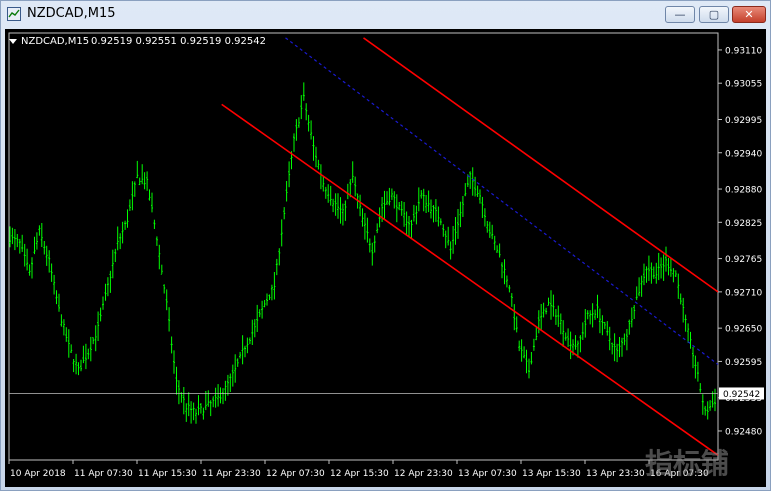 The image size is (771, 491). Describe the element at coordinates (743, 154) in the screenshot. I see `y-tick-label: 0.92940` at that location.